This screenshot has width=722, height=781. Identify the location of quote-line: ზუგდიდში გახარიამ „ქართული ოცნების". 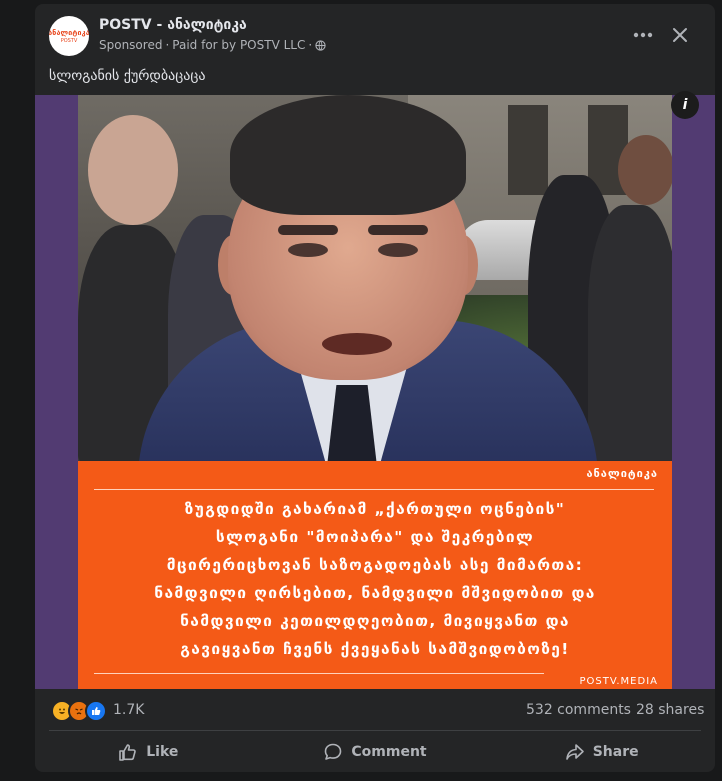
(375, 509).